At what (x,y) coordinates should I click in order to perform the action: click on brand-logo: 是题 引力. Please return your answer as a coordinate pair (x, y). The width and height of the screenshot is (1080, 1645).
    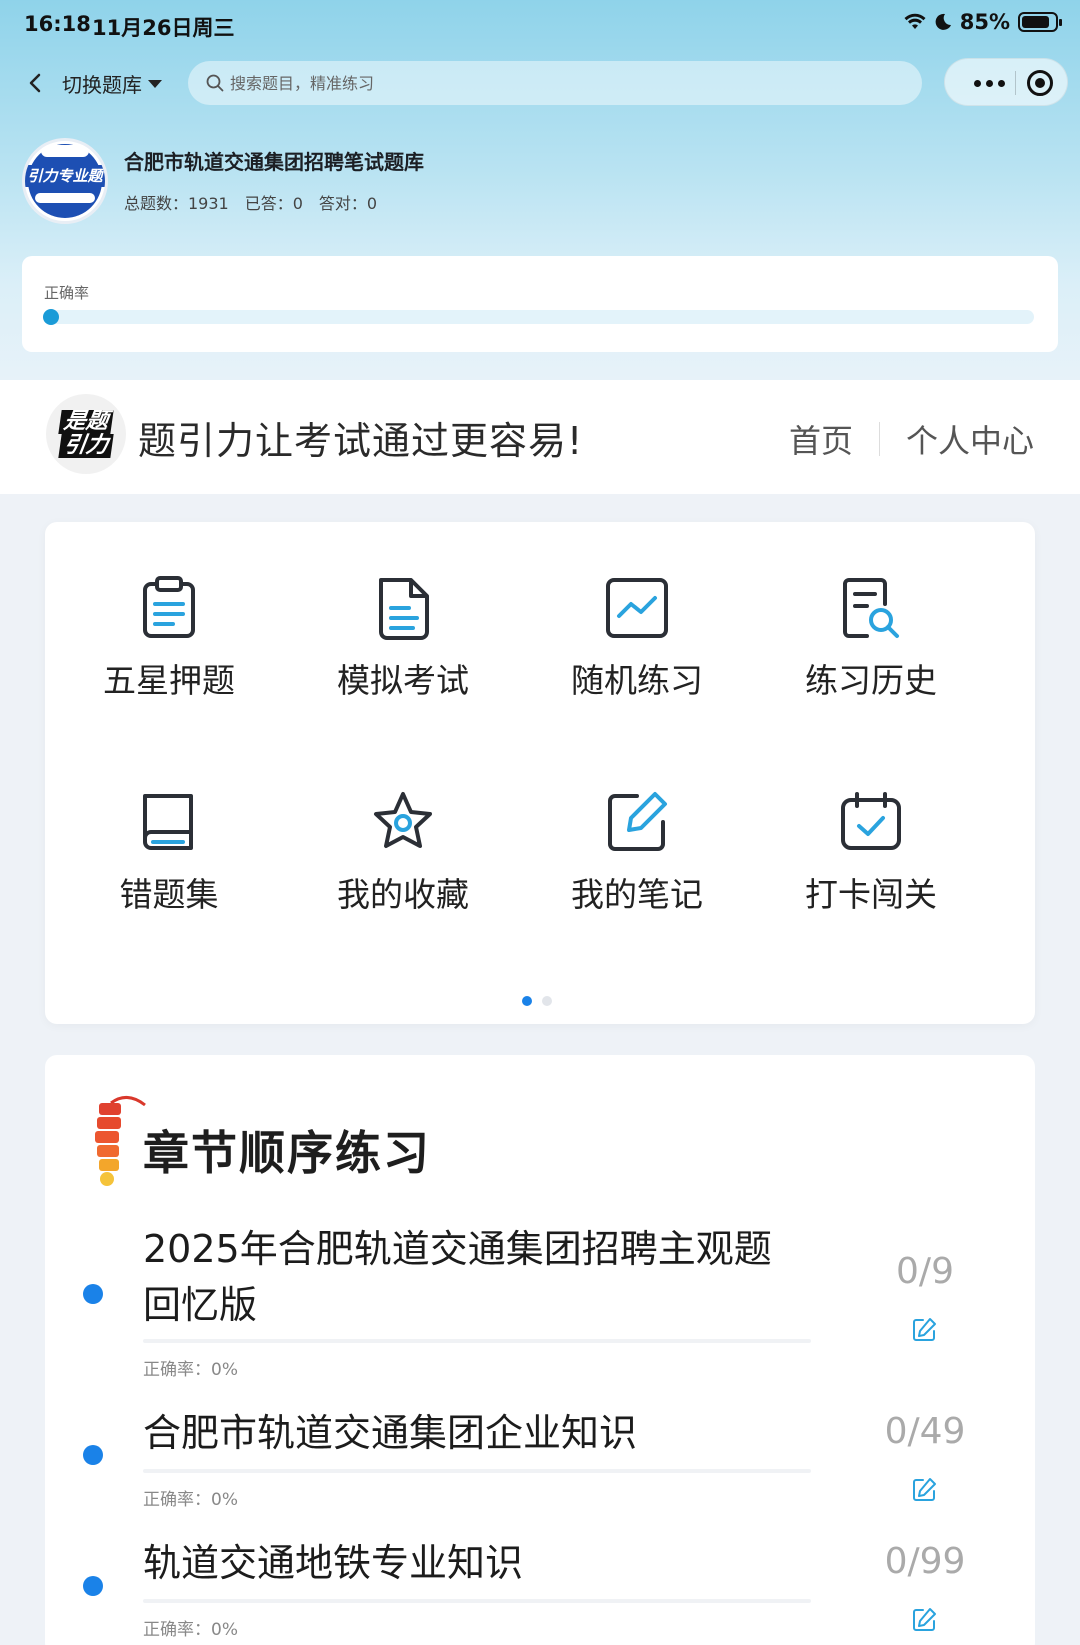
    Looking at the image, I should click on (86, 434).